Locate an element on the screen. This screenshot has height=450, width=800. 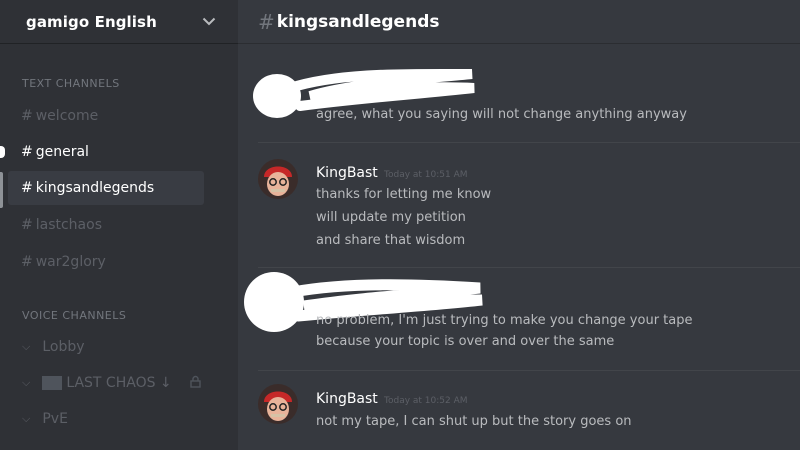
message-text: thanks for letting me know is located at coordinates (404, 194).